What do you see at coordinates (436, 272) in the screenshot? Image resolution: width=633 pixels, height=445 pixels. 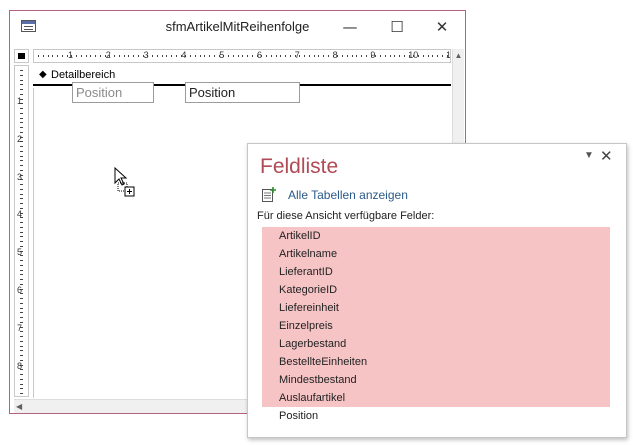 I see `field-item: LieferantID` at bounding box center [436, 272].